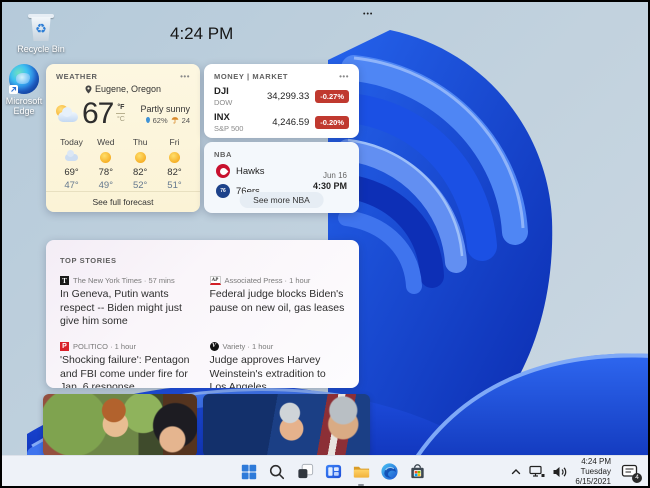 The height and width of the screenshot is (488, 650). I want to click on see-full-forecast-link: See full forecast, so click(123, 201).